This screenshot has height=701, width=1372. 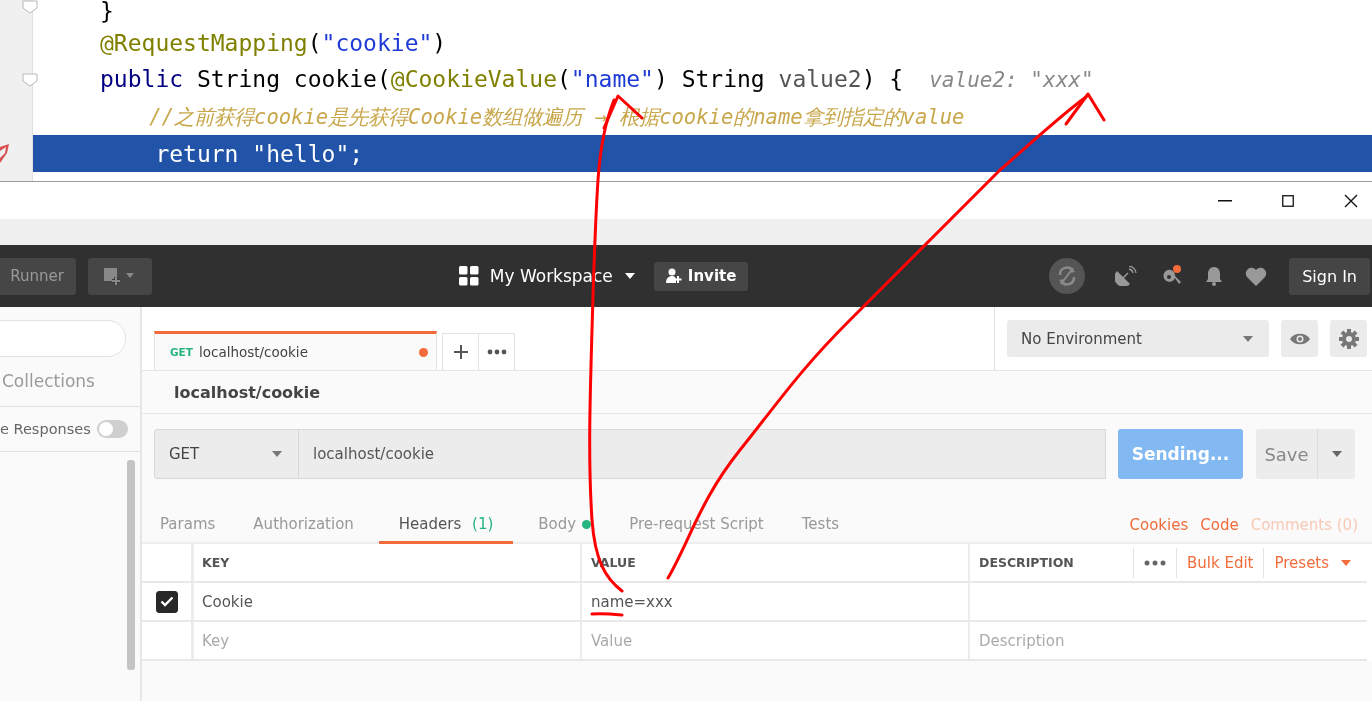 I want to click on description-input-field: Description, so click(x=1022, y=640).